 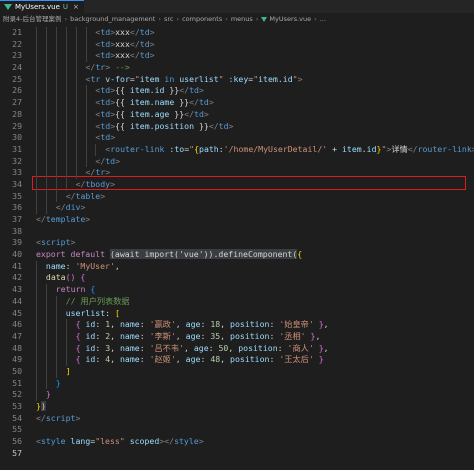 I want to click on code-token: (await import('vue')).defineComponent(, so click(x=203, y=254).